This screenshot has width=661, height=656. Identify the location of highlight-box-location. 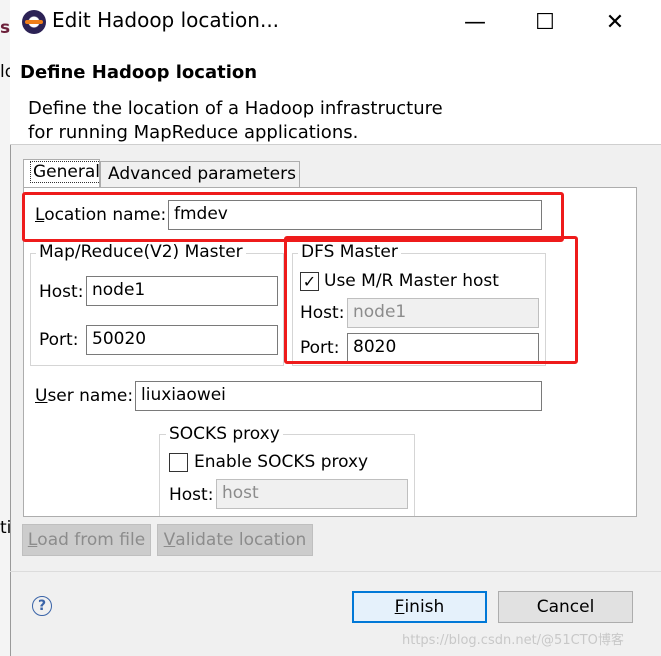
(293, 217).